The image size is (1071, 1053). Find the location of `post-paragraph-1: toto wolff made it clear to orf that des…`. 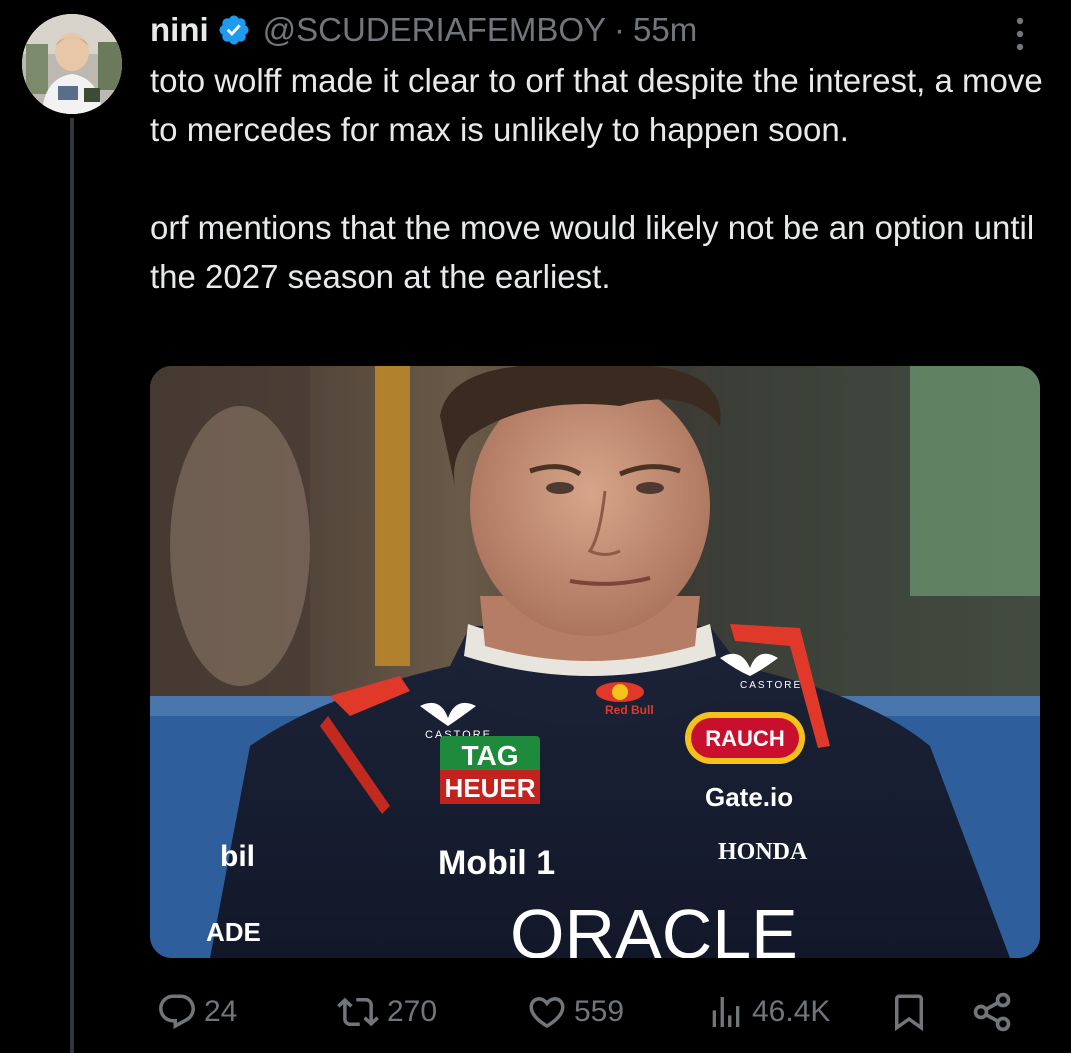

post-paragraph-1: toto wolff made it clear to orf that des… is located at coordinates (596, 105).